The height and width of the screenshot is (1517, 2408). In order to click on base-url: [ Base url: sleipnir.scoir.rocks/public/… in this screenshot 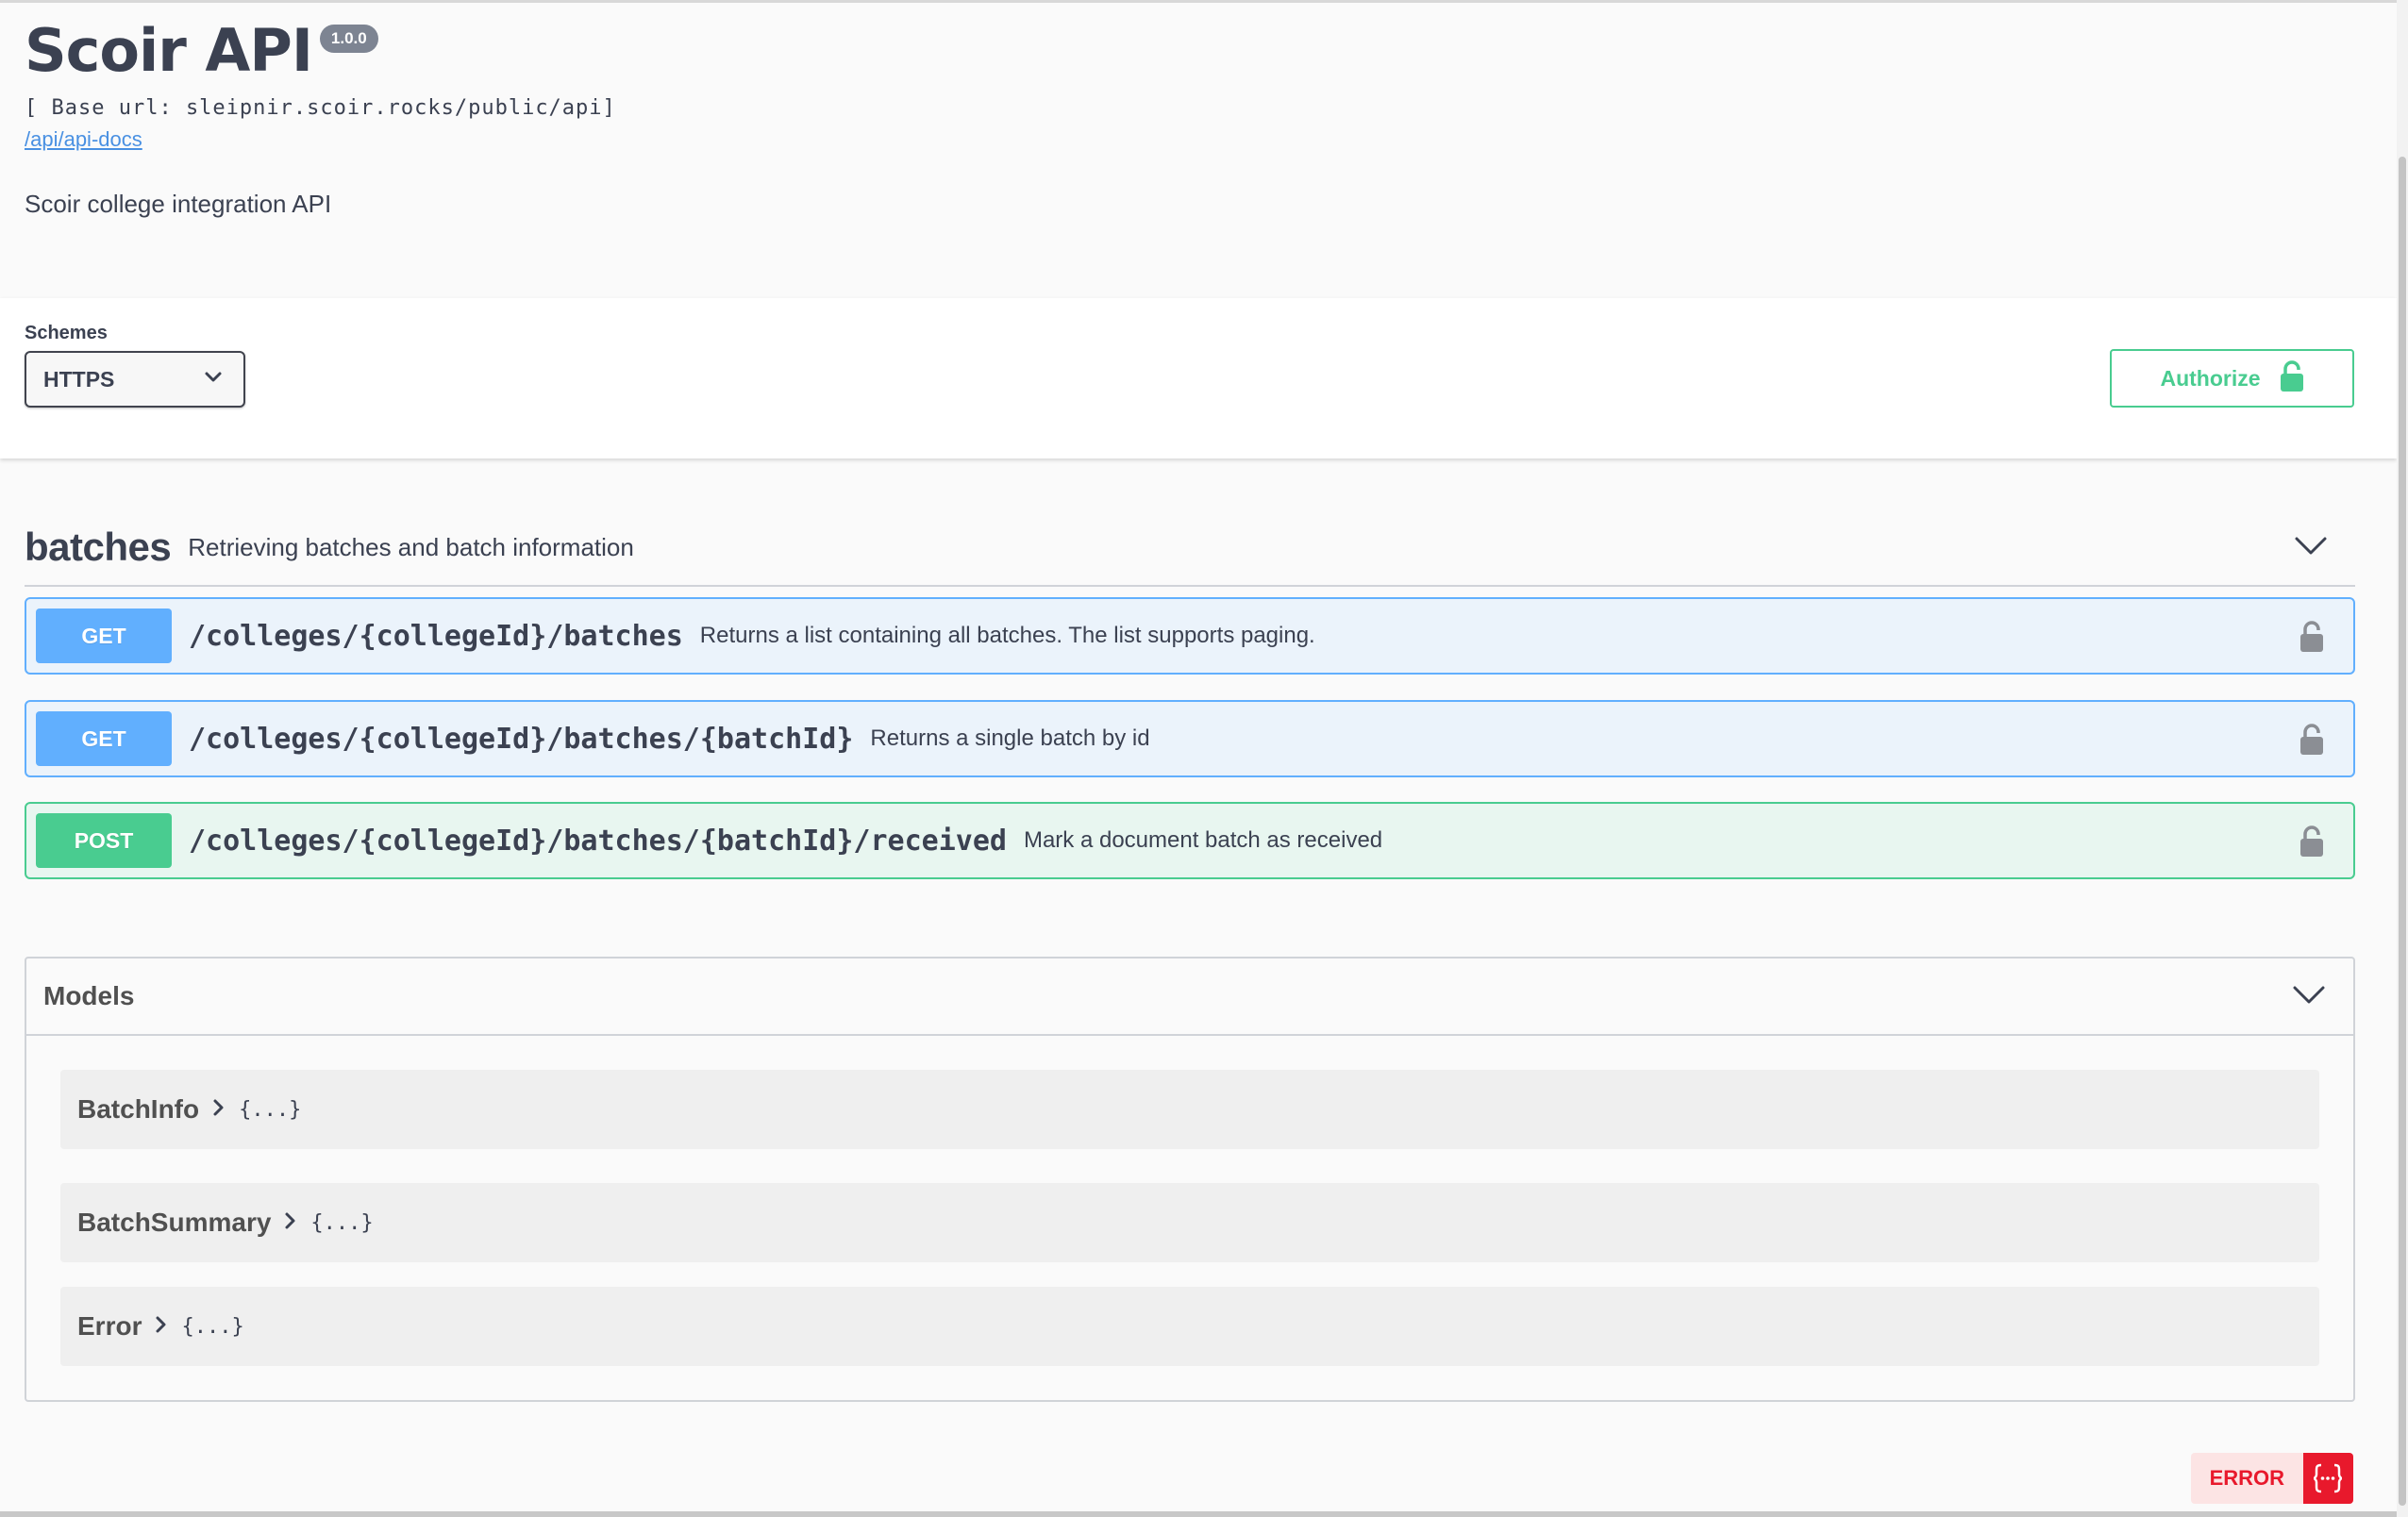, I will do `click(320, 108)`.